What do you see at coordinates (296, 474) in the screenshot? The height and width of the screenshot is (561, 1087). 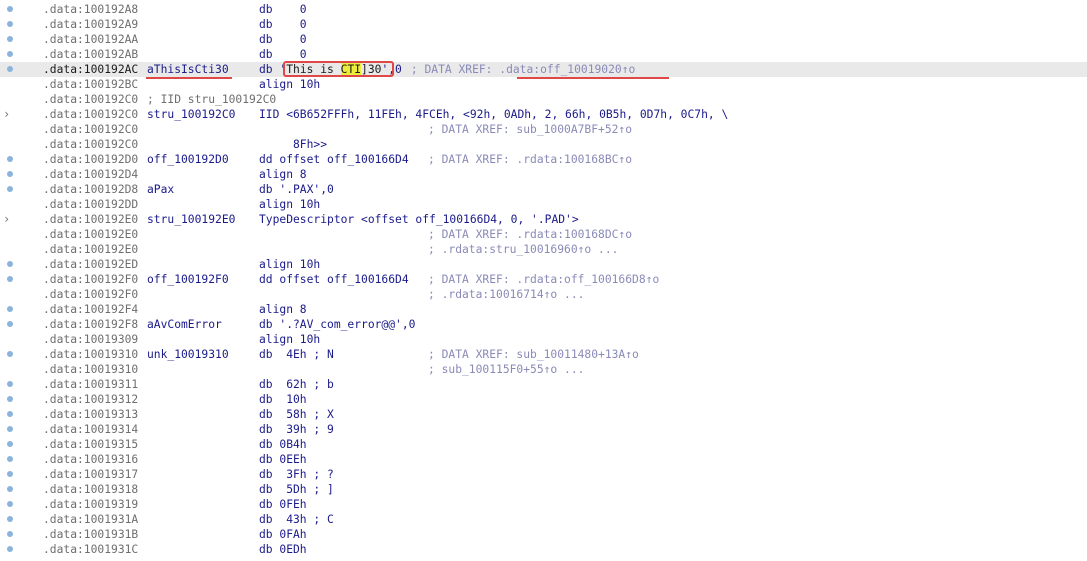 I see `instruction: db 3Fh ; ?` at bounding box center [296, 474].